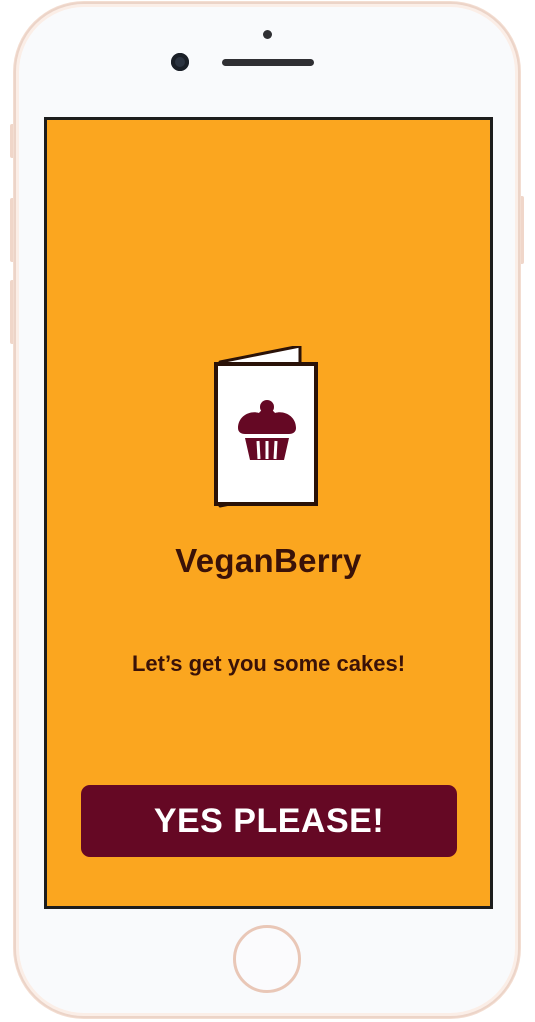  Describe the element at coordinates (267, 959) in the screenshot. I see `home-button` at that location.